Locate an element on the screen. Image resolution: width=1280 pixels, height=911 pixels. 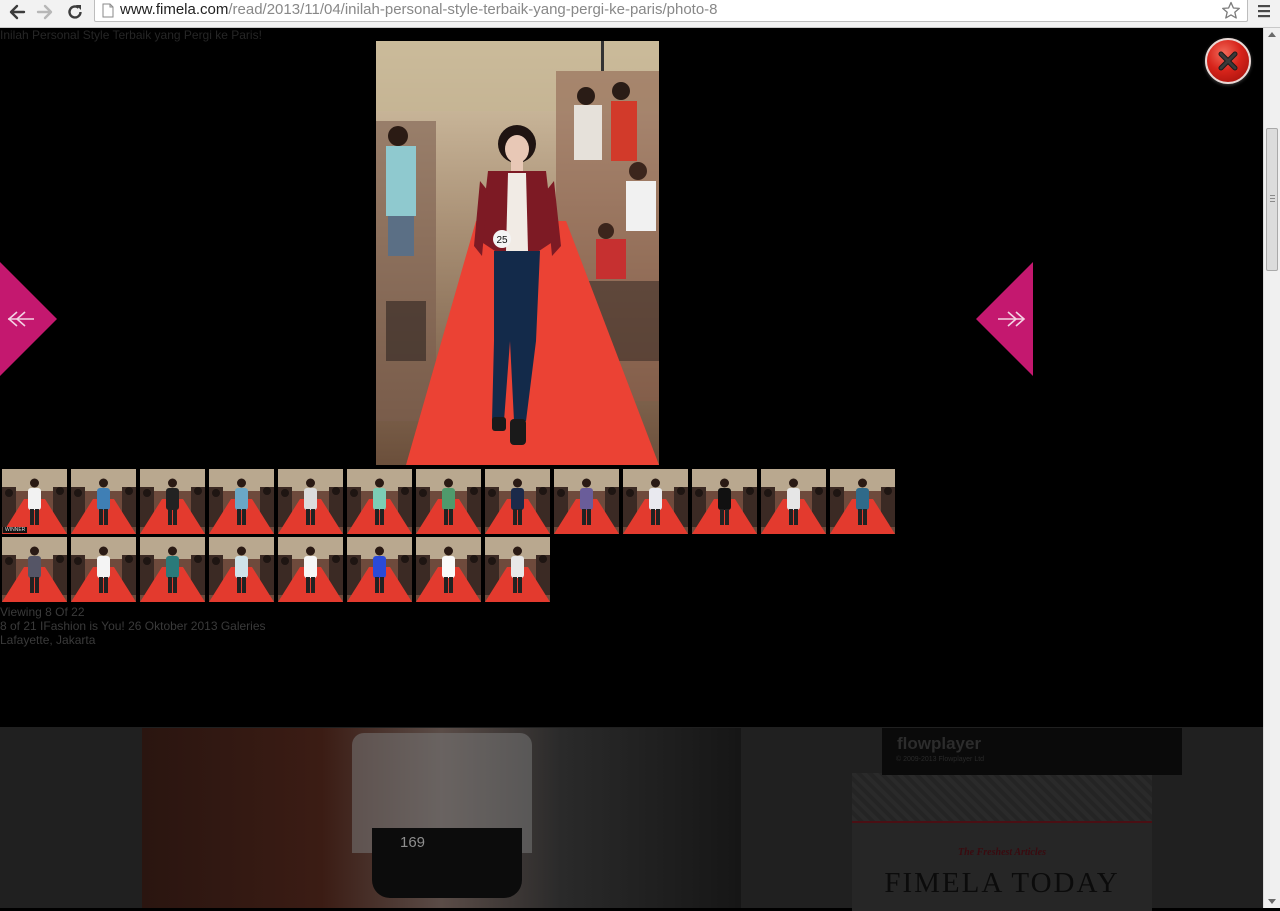
previous-photo-button is located at coordinates (28, 321).